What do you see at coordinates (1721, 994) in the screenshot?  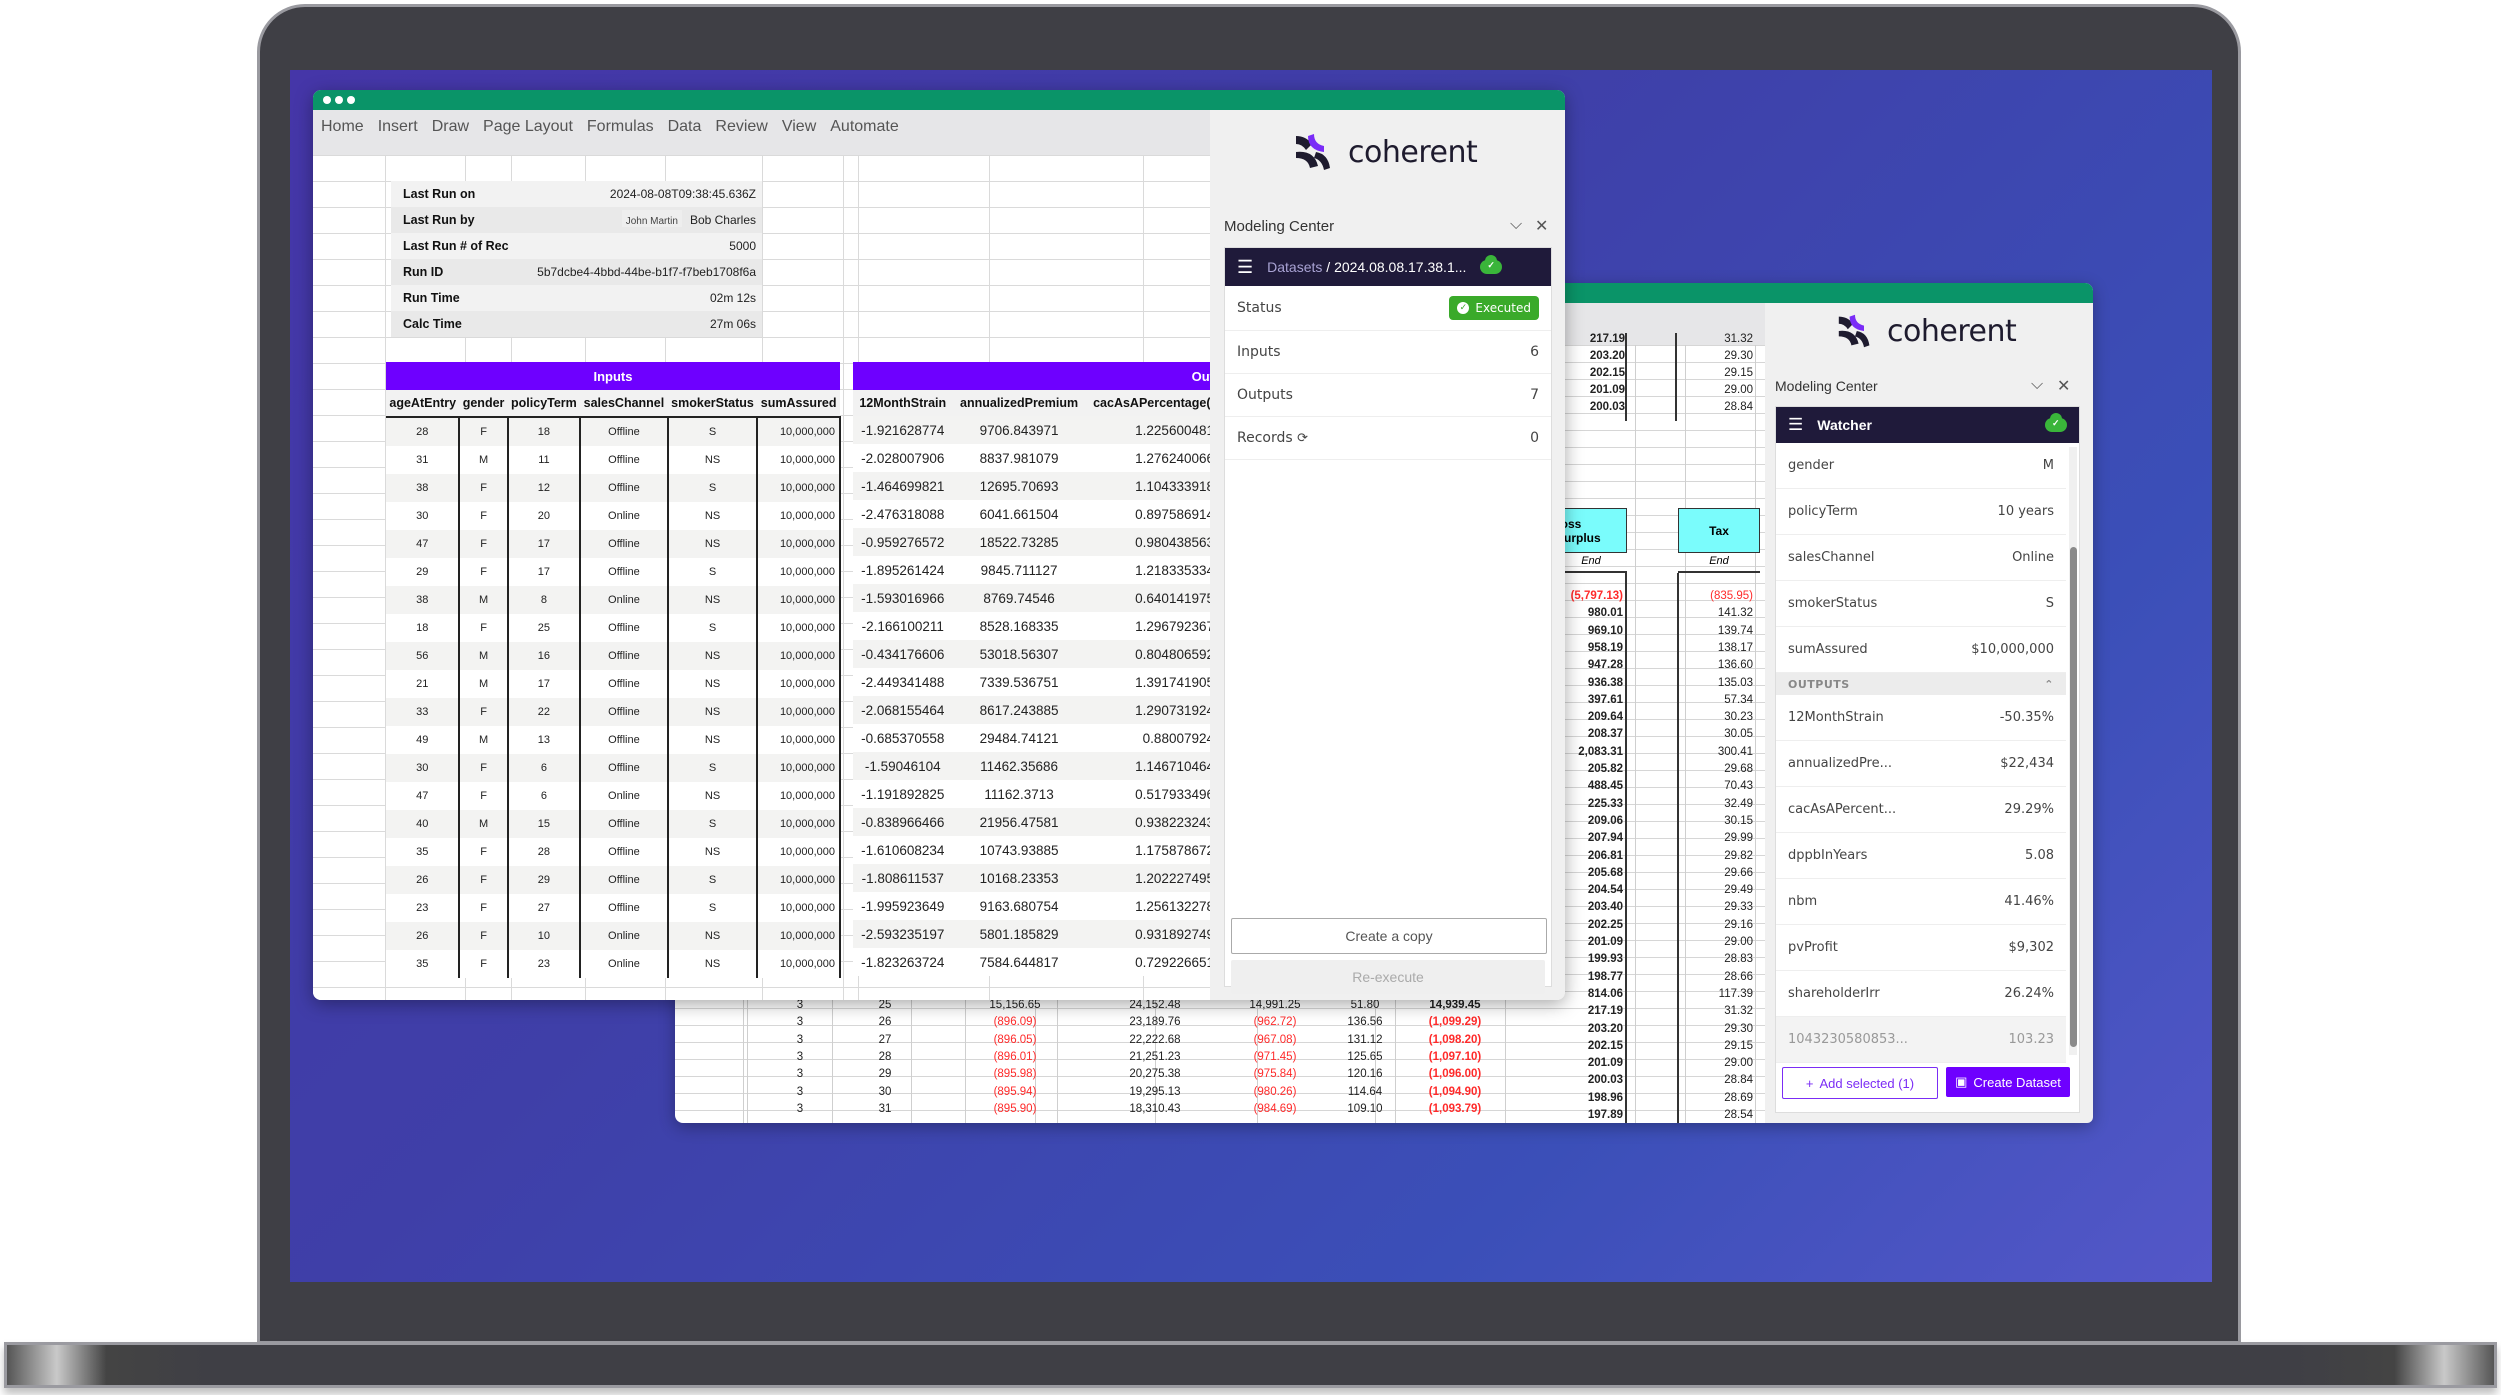 I see `tax-cell: 117.39` at bounding box center [1721, 994].